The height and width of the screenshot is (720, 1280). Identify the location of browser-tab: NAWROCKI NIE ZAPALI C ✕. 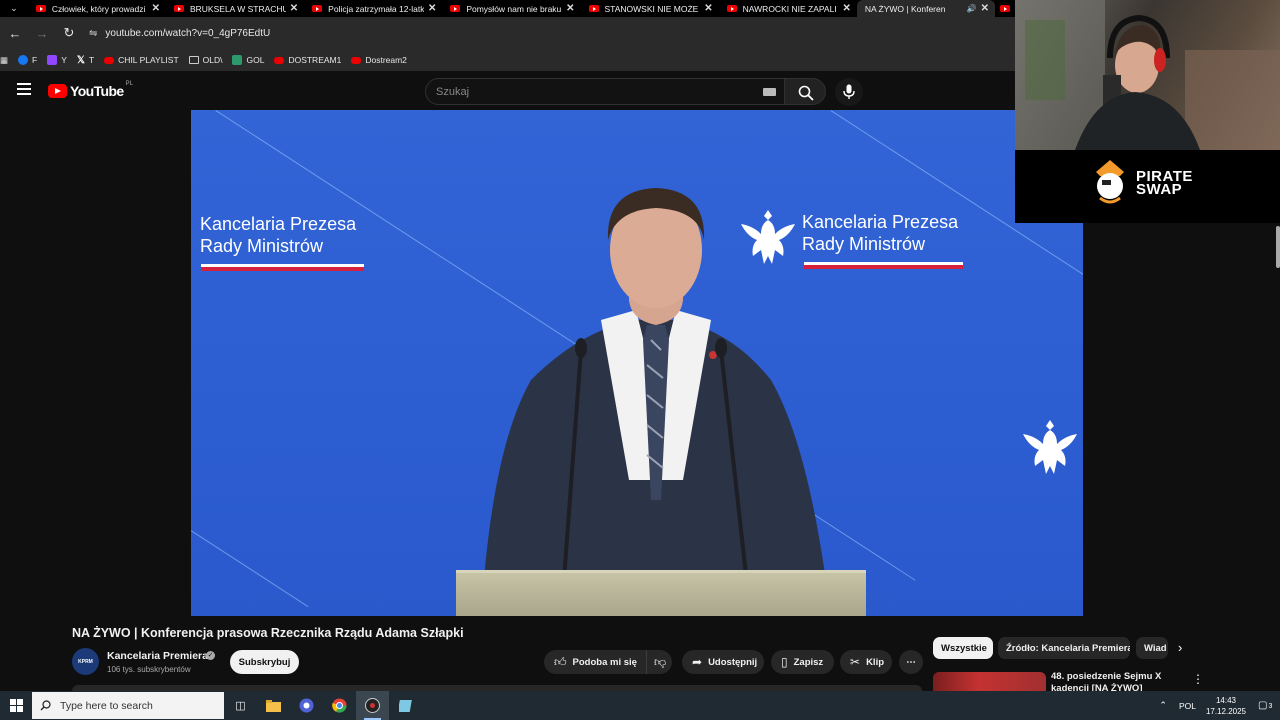
(788, 8).